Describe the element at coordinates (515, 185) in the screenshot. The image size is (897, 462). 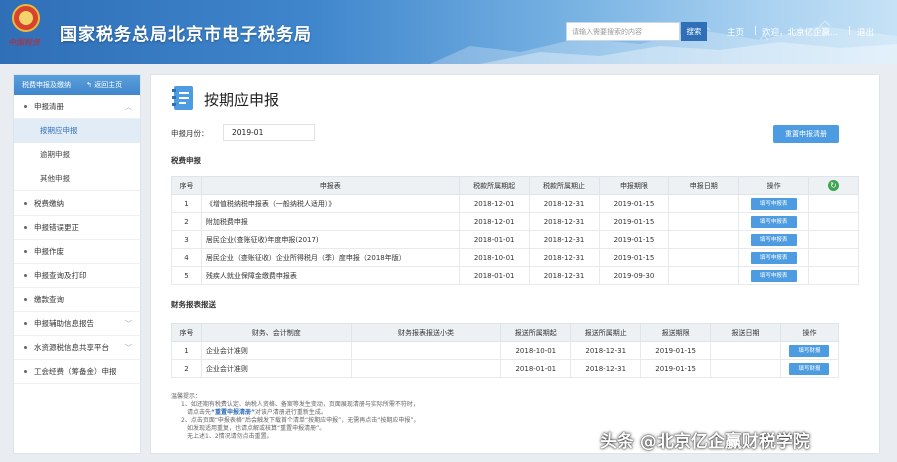
I see `table-header-row: 序号 申报表 税款所属期起 税款所属期止 申报期限 申报日期 操作 ↻` at that location.